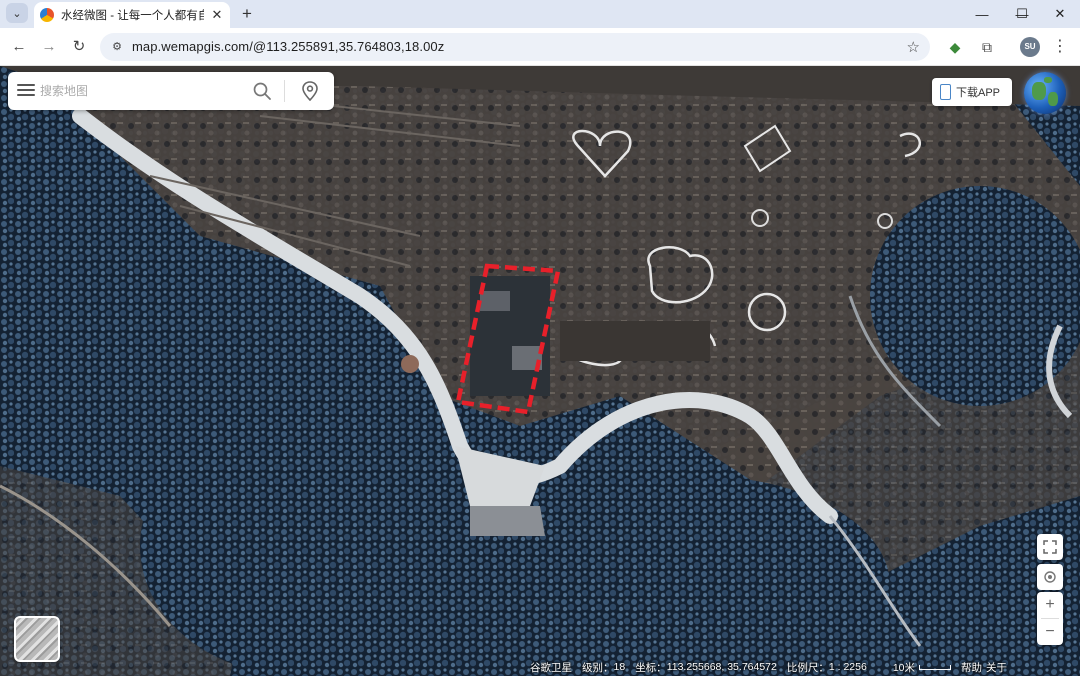 This screenshot has height=676, width=1080. I want to click on tab-close-icon: ✕, so click(217, 15).